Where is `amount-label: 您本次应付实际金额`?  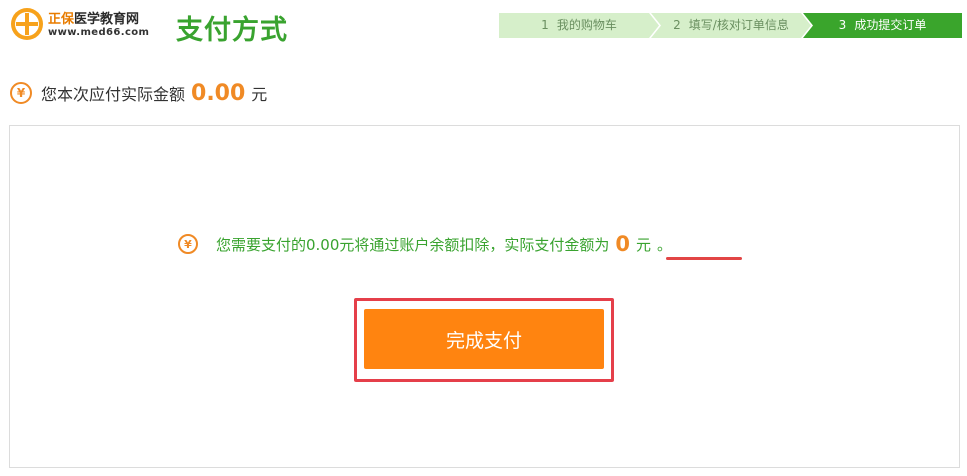 amount-label: 您本次应付实际金额 is located at coordinates (113, 94).